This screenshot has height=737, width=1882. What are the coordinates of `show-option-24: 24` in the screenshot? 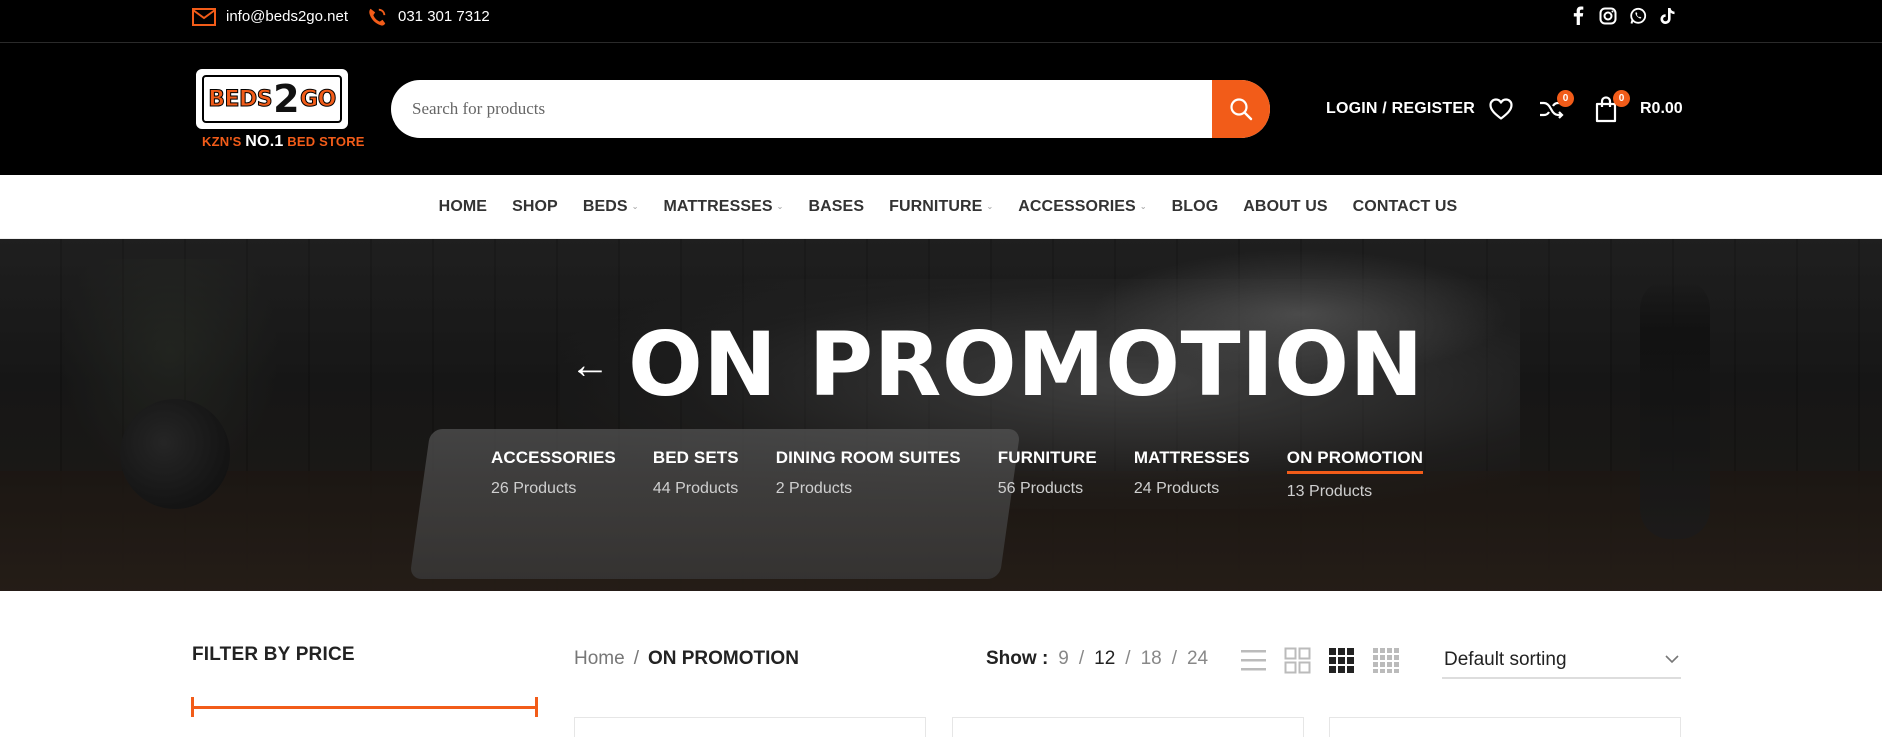 It's located at (1197, 659).